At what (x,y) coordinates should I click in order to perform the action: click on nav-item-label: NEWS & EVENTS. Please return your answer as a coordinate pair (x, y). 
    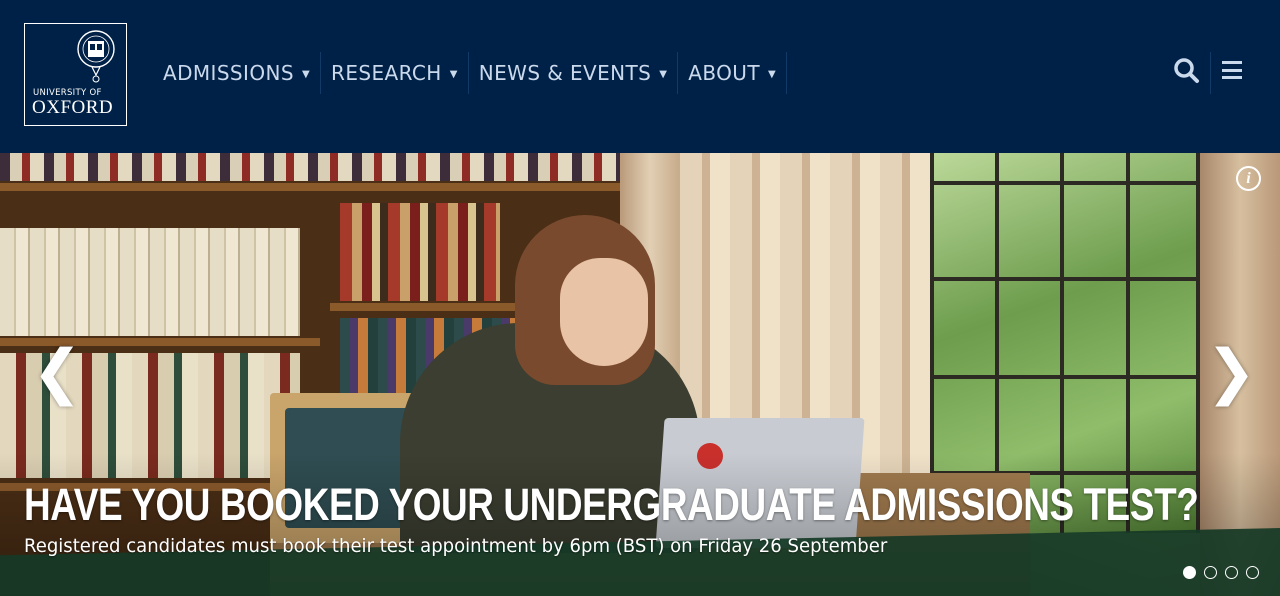
    Looking at the image, I should click on (565, 73).